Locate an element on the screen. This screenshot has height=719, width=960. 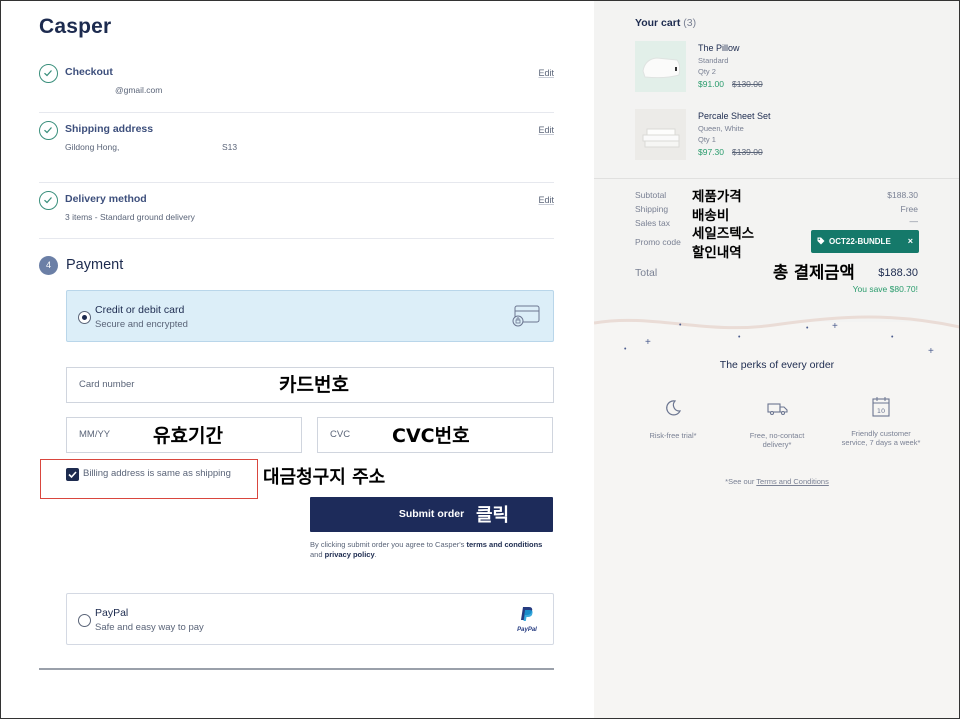
annotation-subtotal: 제품가격 is located at coordinates (717, 197).